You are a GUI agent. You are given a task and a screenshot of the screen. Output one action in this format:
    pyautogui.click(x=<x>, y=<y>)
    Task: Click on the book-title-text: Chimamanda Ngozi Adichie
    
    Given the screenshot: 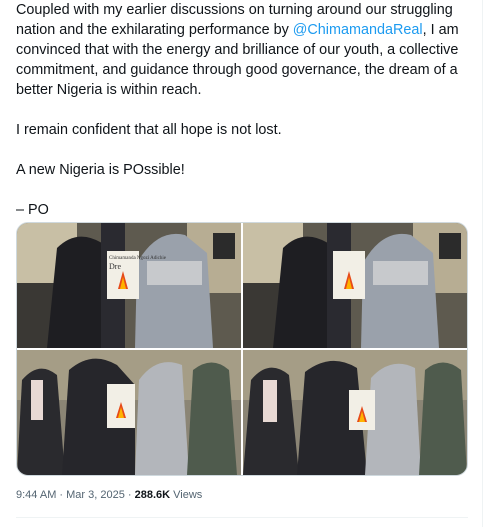 What is the action you would take?
    pyautogui.click(x=138, y=258)
    